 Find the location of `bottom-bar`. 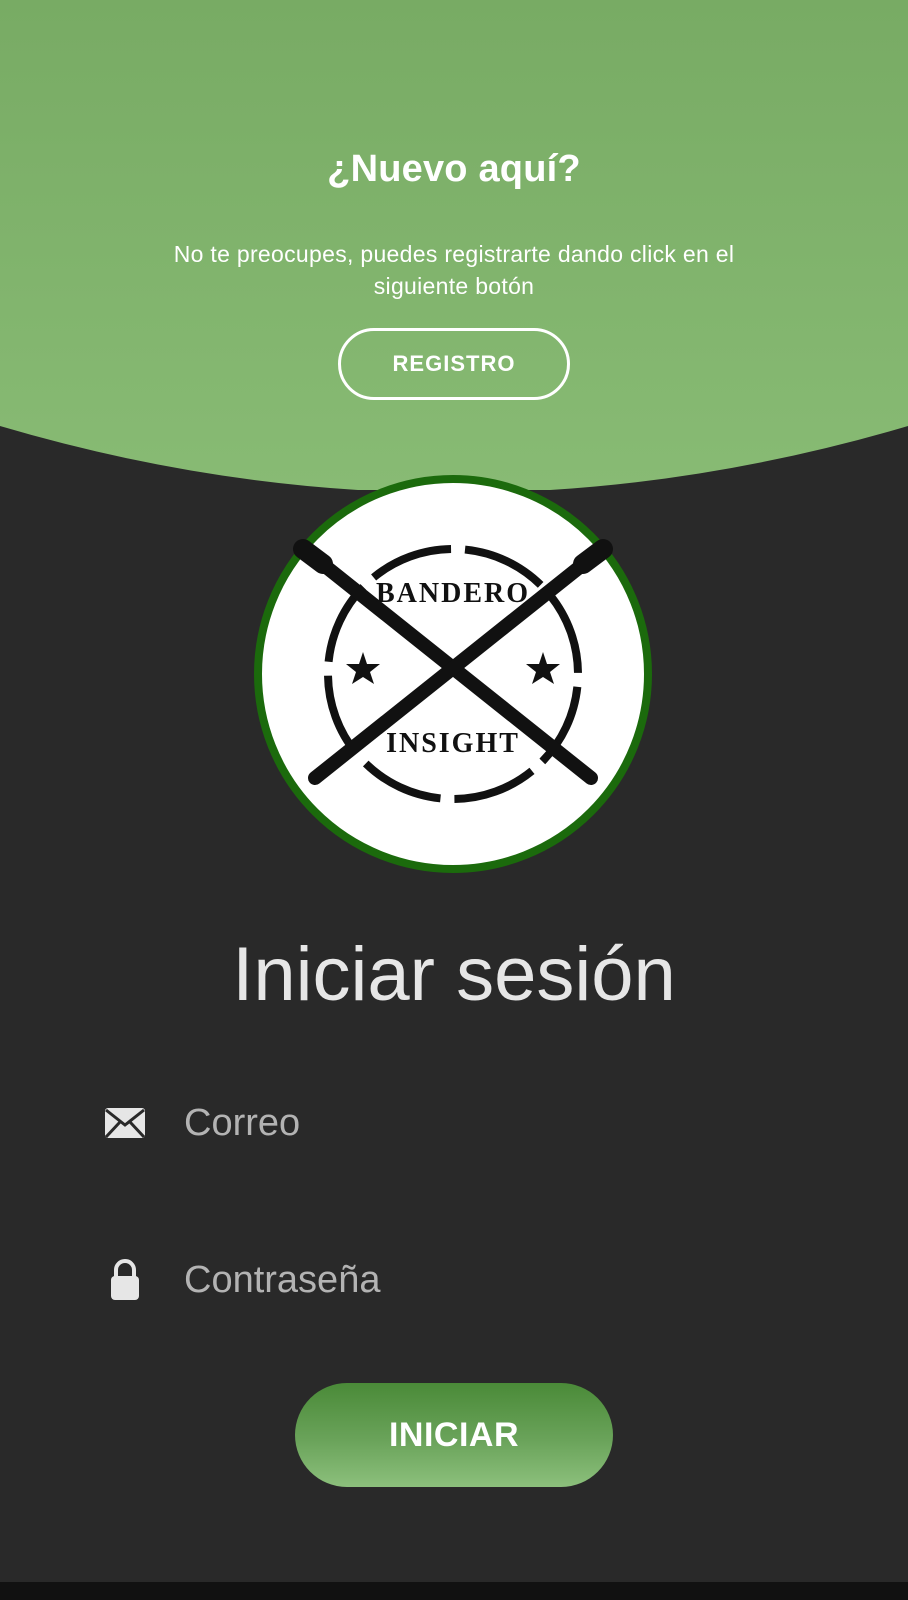

bottom-bar is located at coordinates (454, 1591).